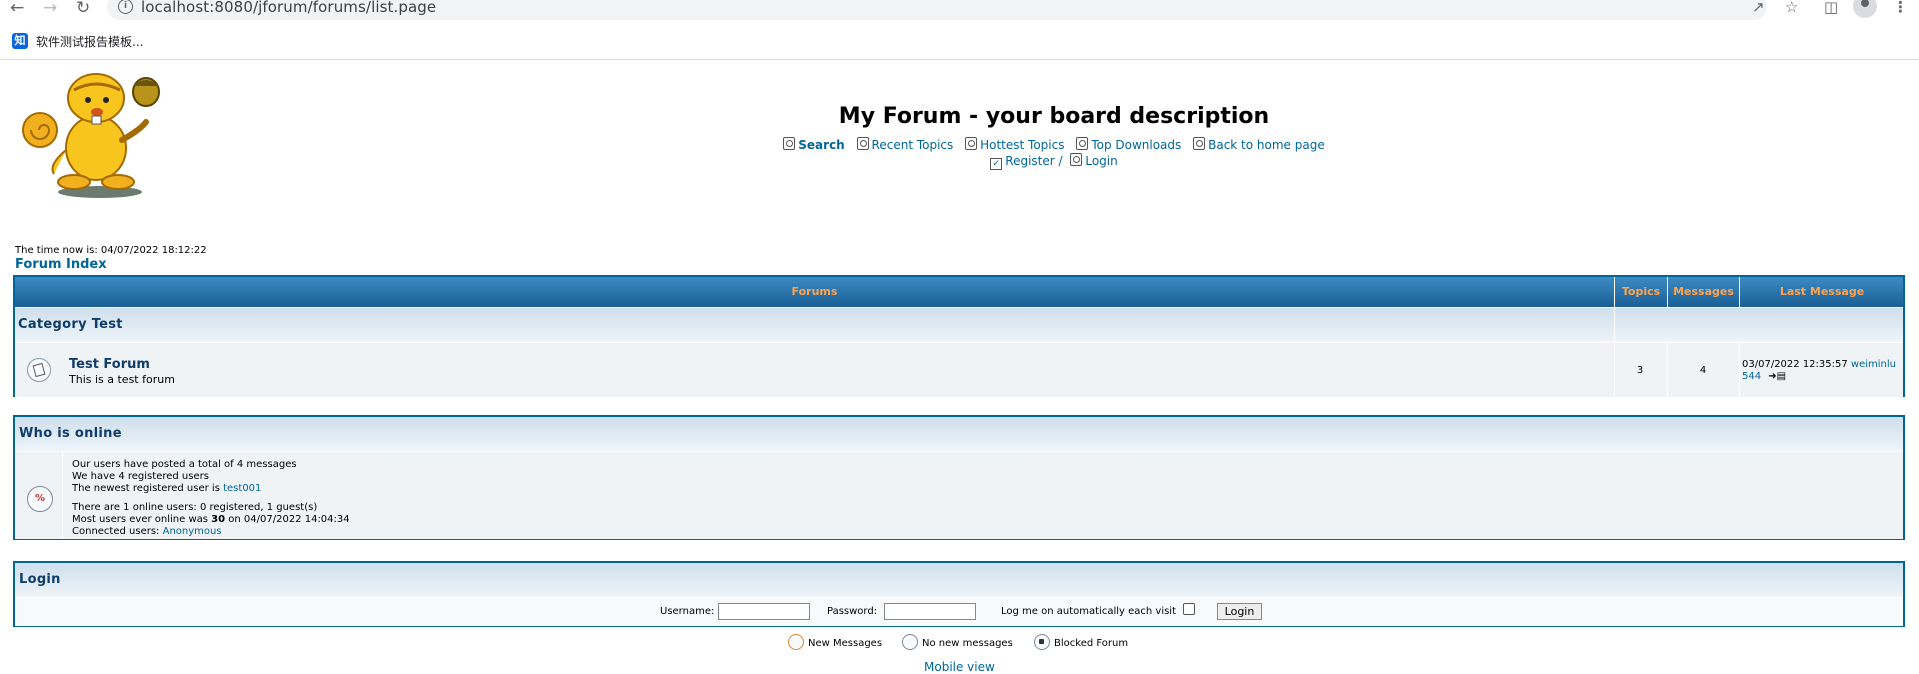 The width and height of the screenshot is (1919, 674). Describe the element at coordinates (17, 9) in the screenshot. I see `back-icon: ←` at that location.